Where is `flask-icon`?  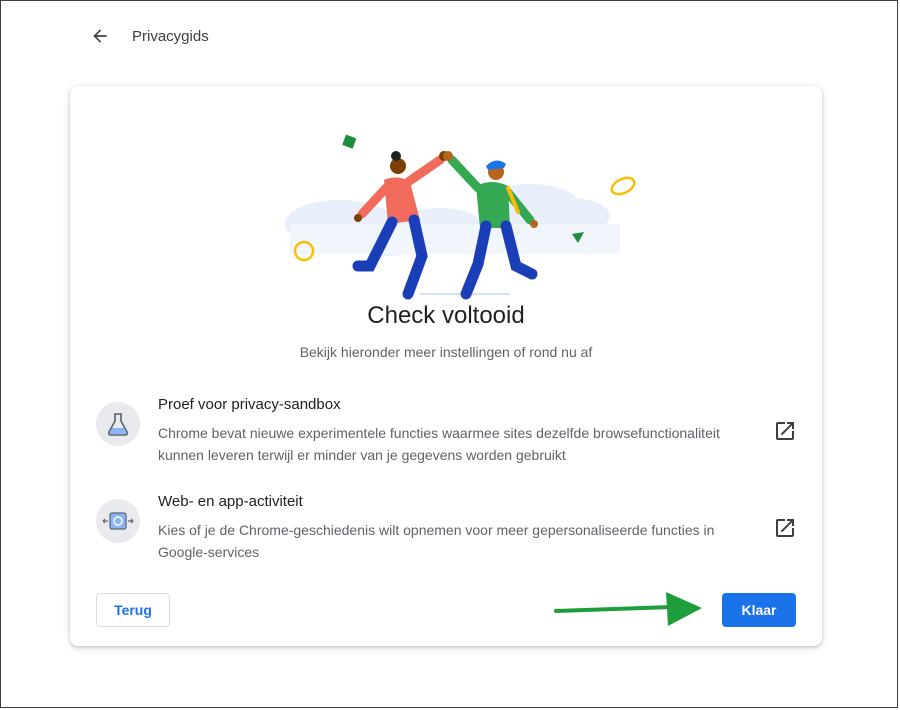
flask-icon is located at coordinates (118, 424).